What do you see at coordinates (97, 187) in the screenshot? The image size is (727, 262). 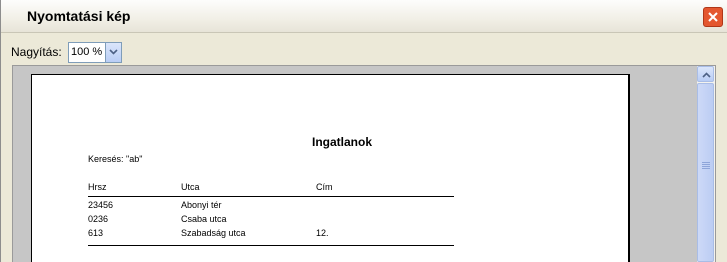 I see `column-header-hrsz: Hrsz` at bounding box center [97, 187].